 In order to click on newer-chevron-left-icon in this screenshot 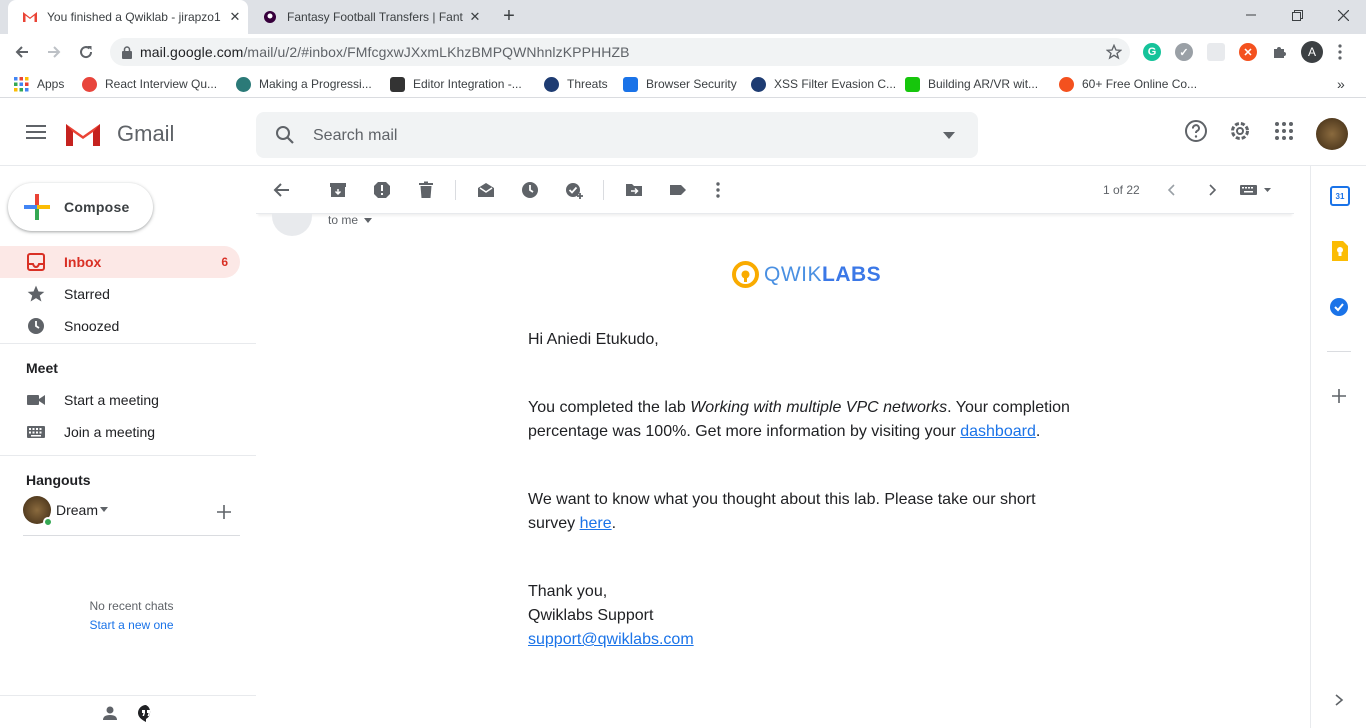, I will do `click(1172, 190)`.